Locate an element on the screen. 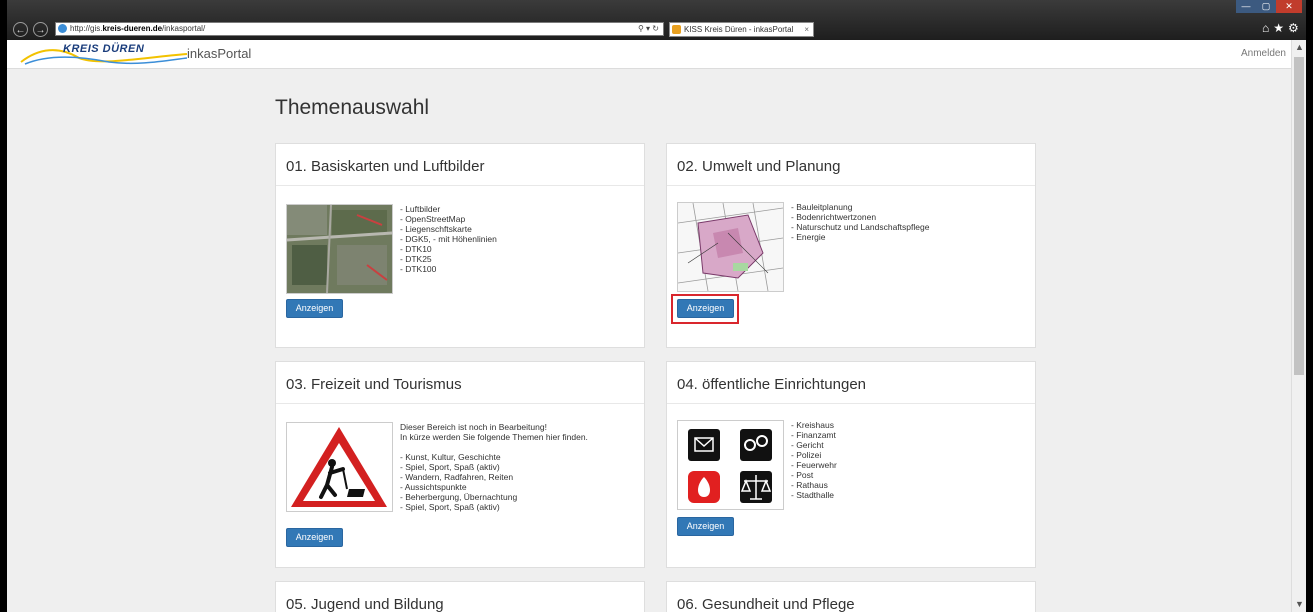 This screenshot has height=612, width=1313. brand-name: inkasPortal is located at coordinates (219, 53).